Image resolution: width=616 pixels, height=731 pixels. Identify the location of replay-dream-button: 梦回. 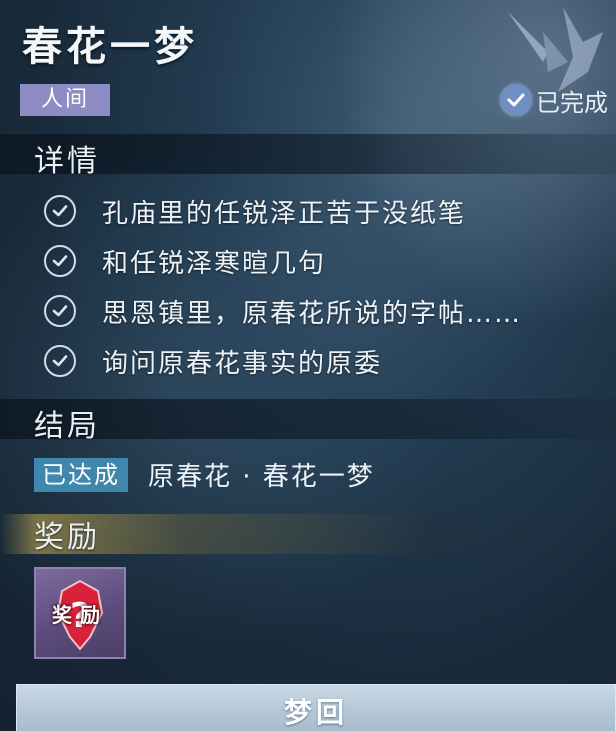
(316, 707).